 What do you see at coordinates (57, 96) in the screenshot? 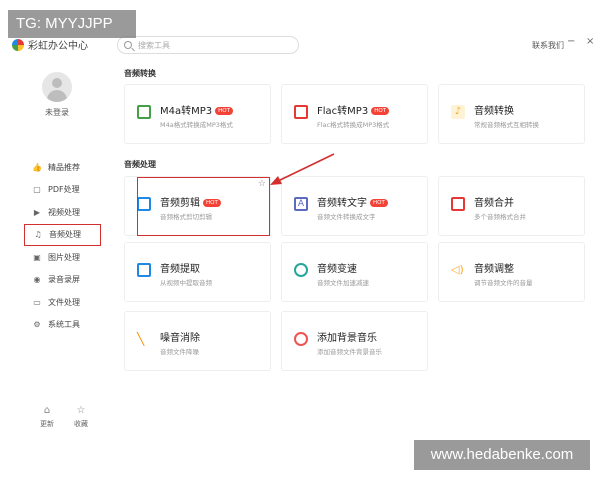
I see `user-icon-body` at bounding box center [57, 96].